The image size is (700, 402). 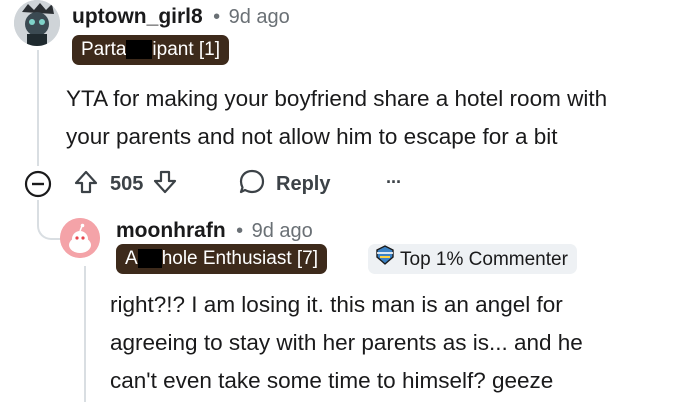 What do you see at coordinates (50, 220) in the screenshot?
I see `thread-line-branch` at bounding box center [50, 220].